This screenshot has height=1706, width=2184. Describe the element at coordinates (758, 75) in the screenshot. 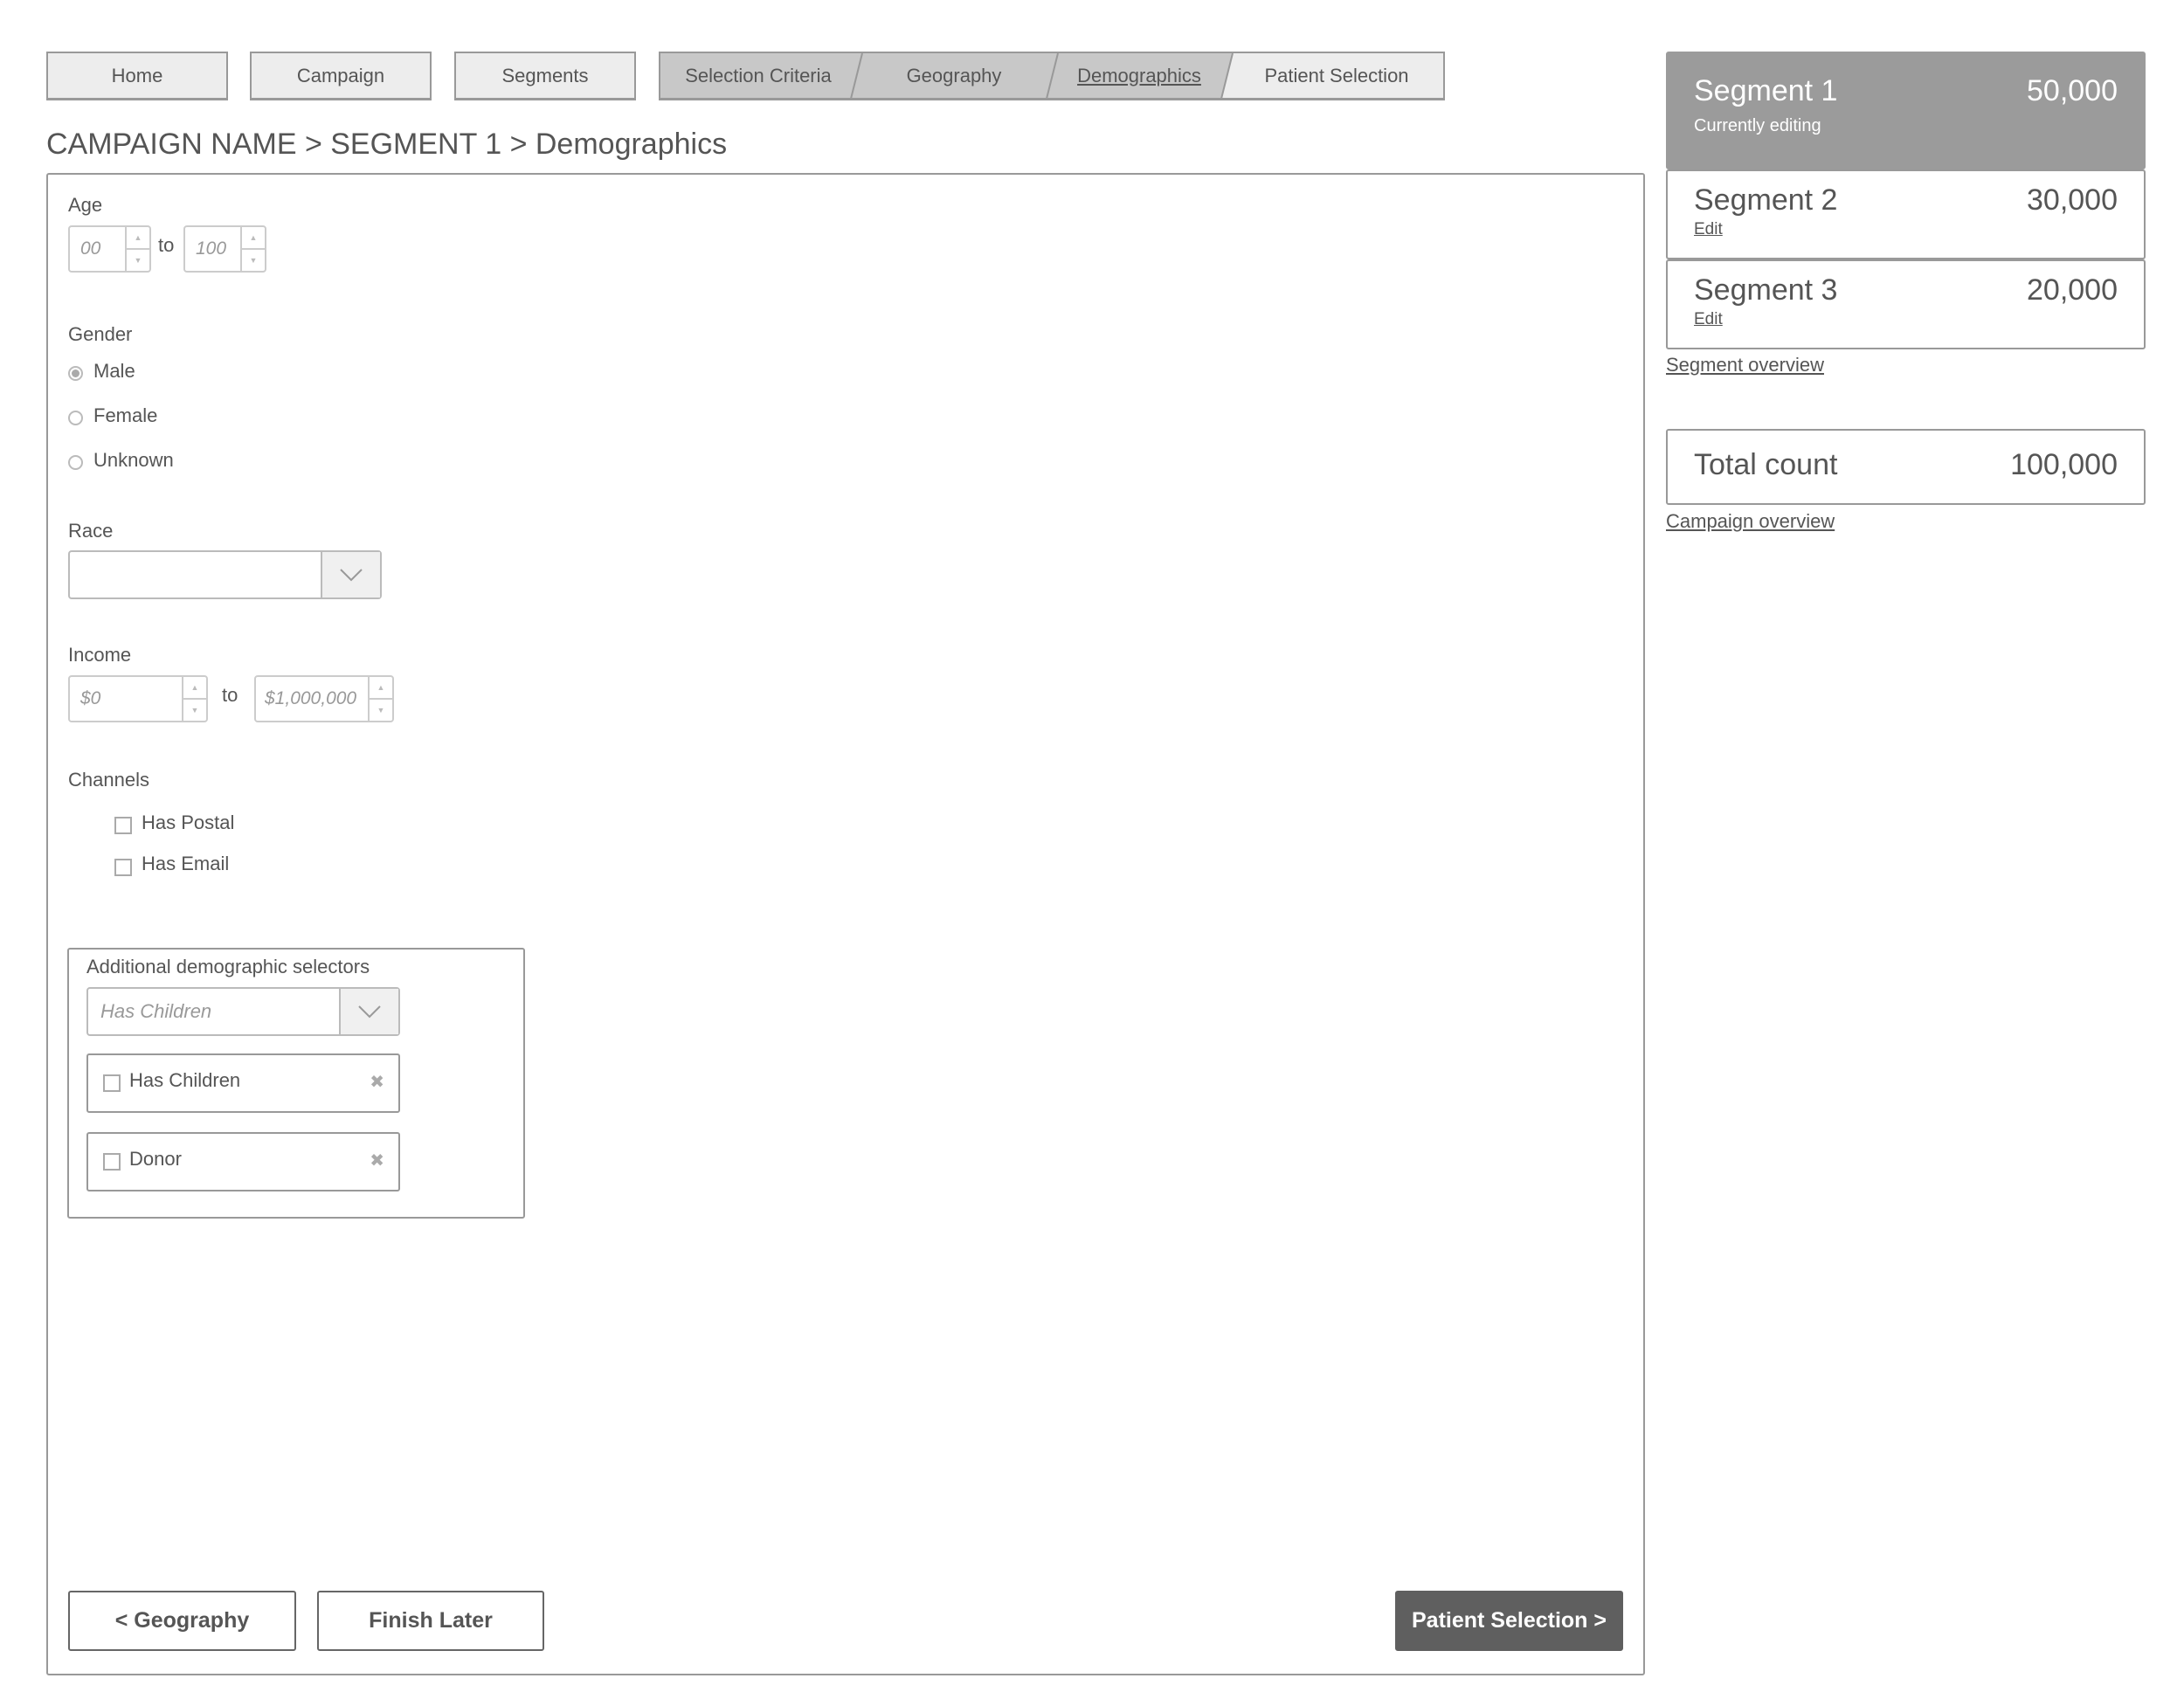

I see `step-selection-criteria: Selection Criteria` at that location.